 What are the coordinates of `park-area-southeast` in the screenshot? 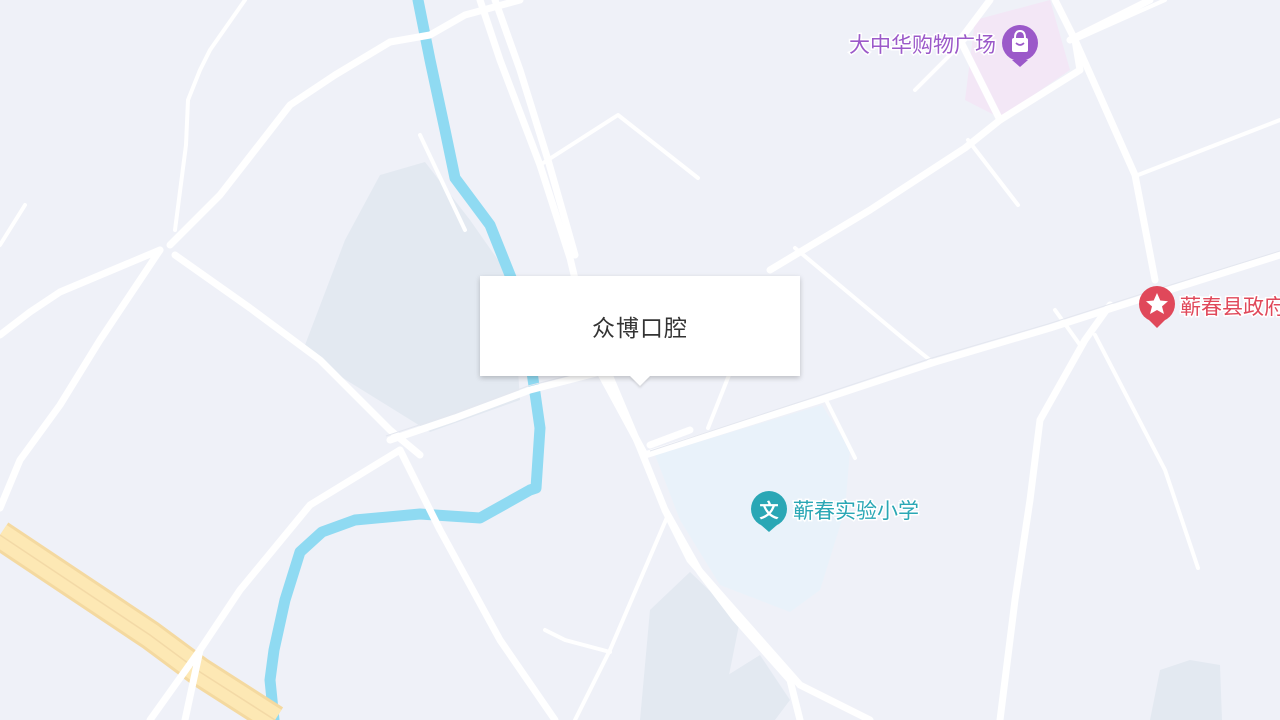 It's located at (1186, 690).